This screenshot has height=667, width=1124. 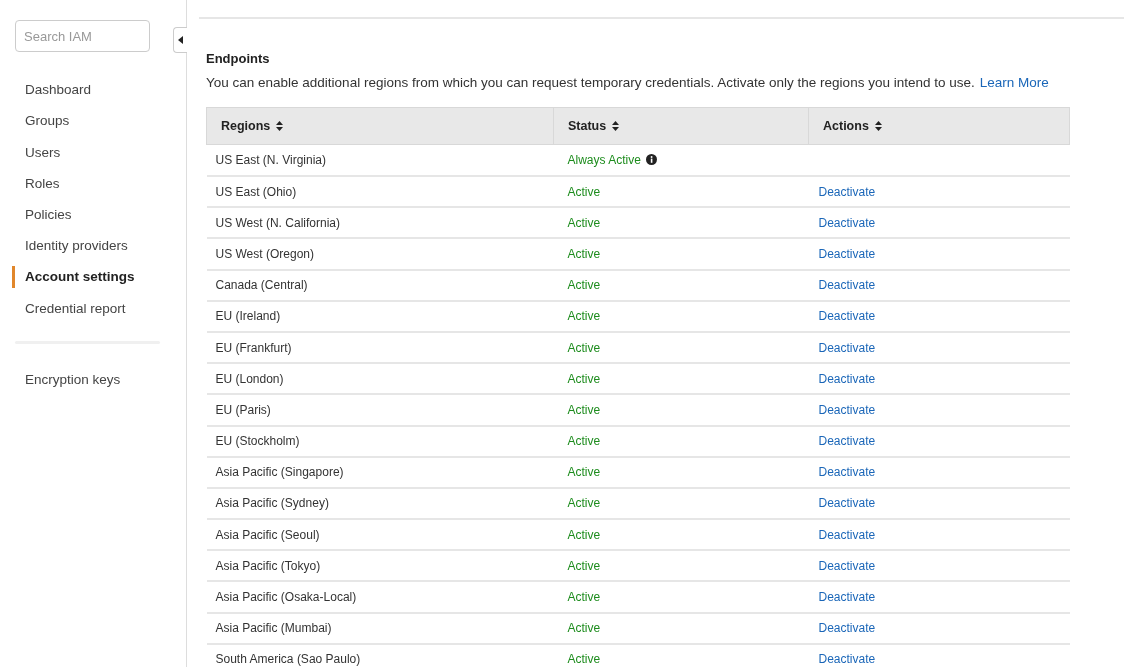 What do you see at coordinates (264, 253) in the screenshot?
I see `region-name: US West (Oregon)` at bounding box center [264, 253].